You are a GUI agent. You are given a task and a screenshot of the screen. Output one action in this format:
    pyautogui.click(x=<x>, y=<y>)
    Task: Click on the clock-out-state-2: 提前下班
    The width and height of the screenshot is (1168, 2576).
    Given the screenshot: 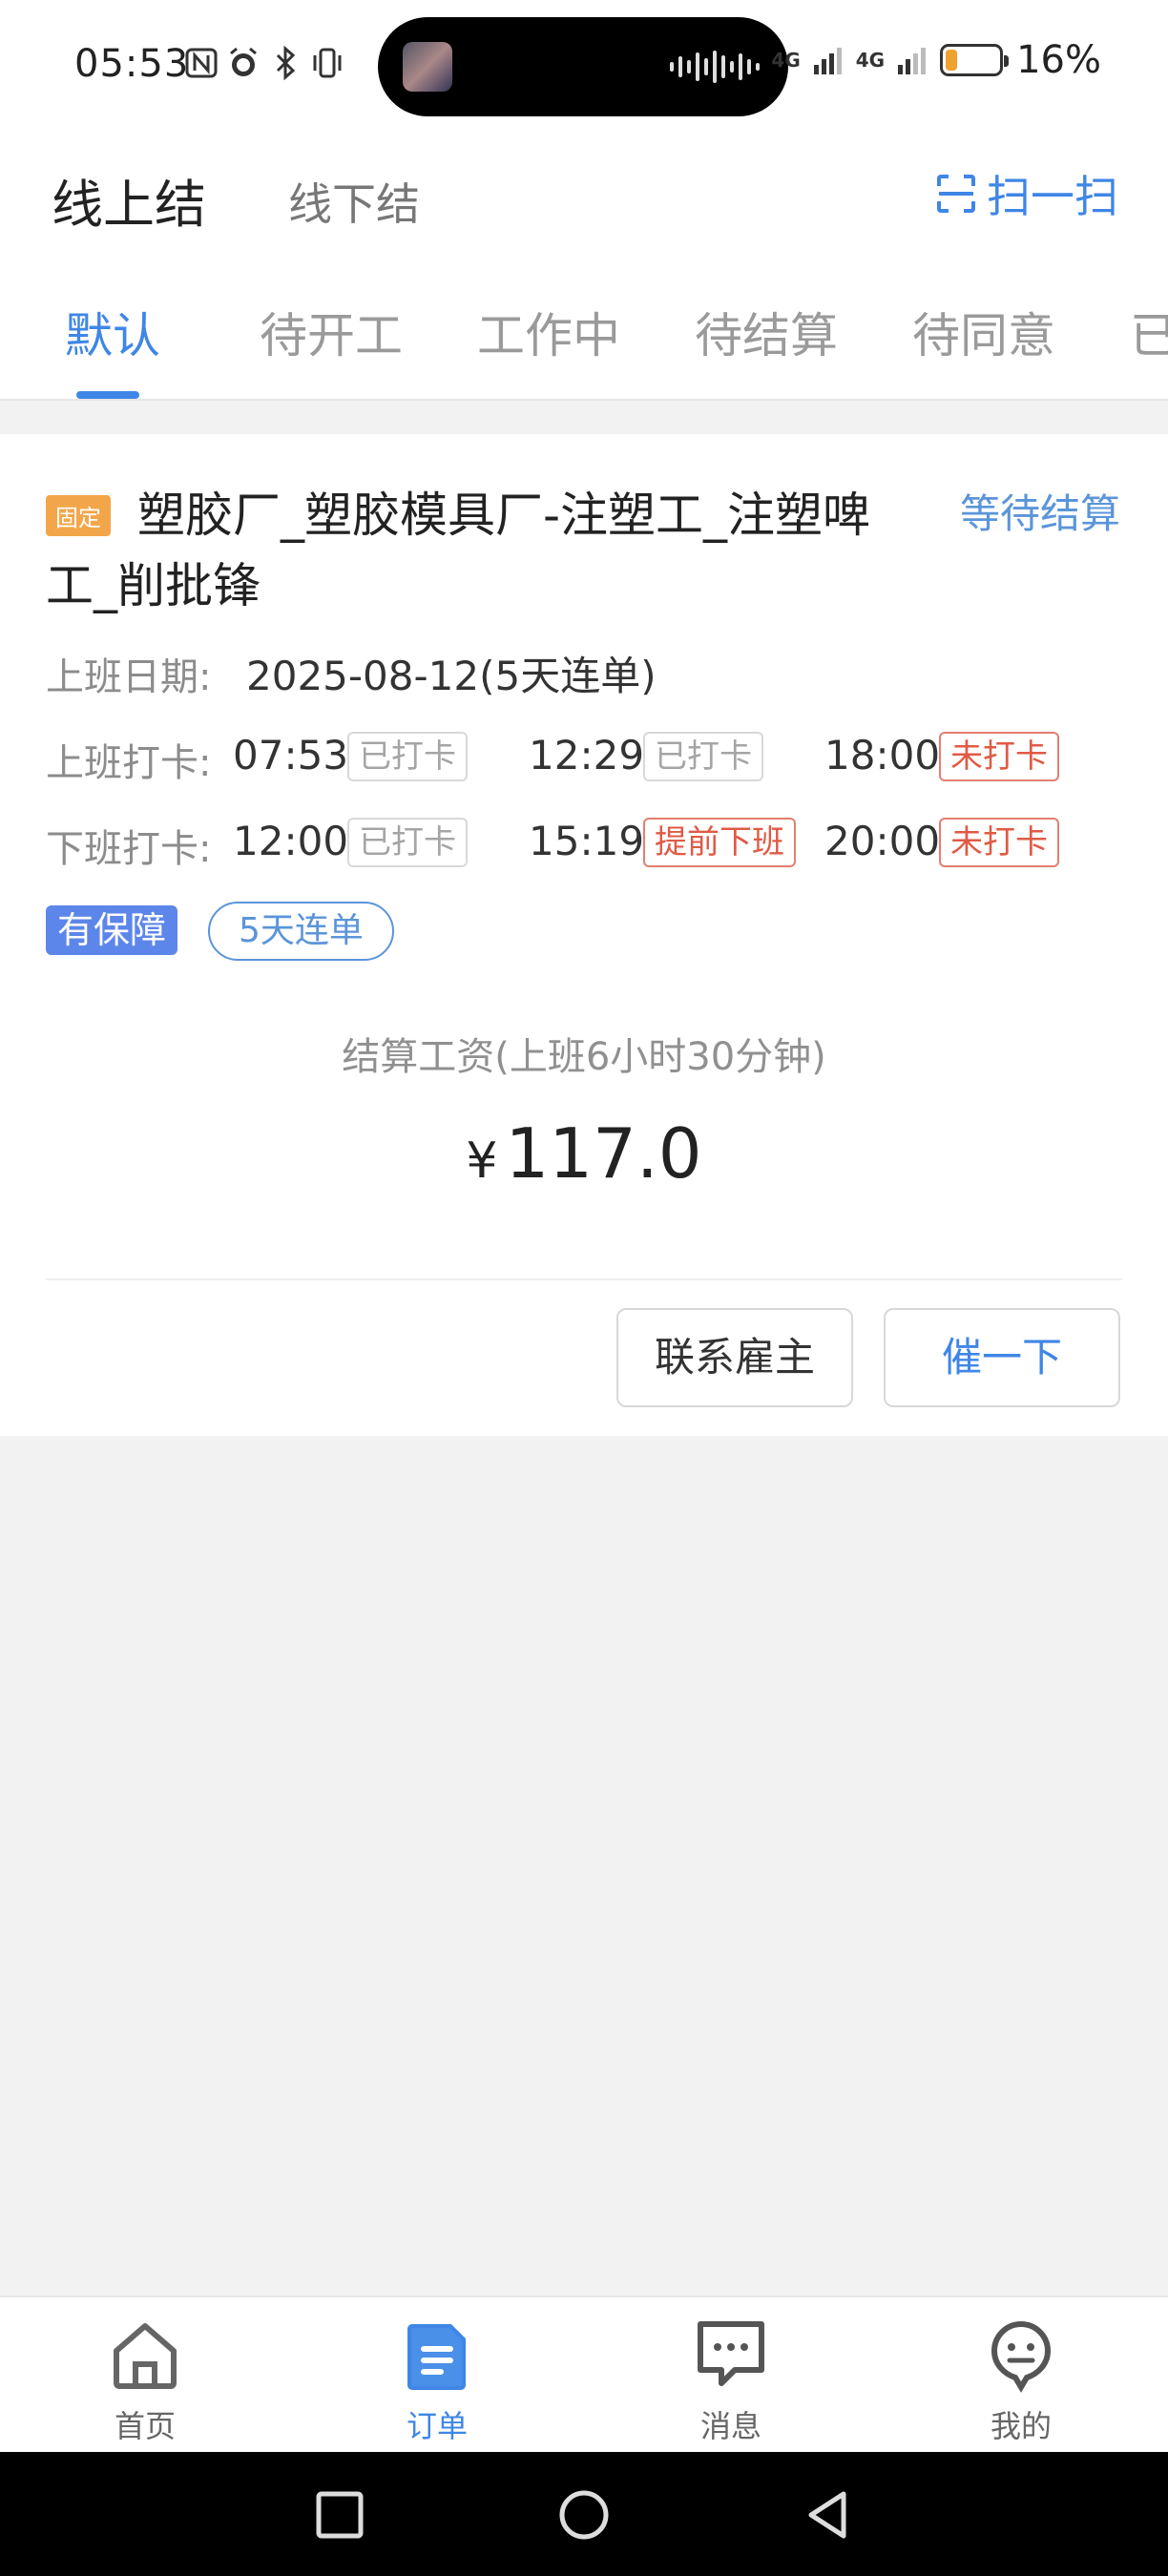 What is the action you would take?
    pyautogui.click(x=719, y=842)
    